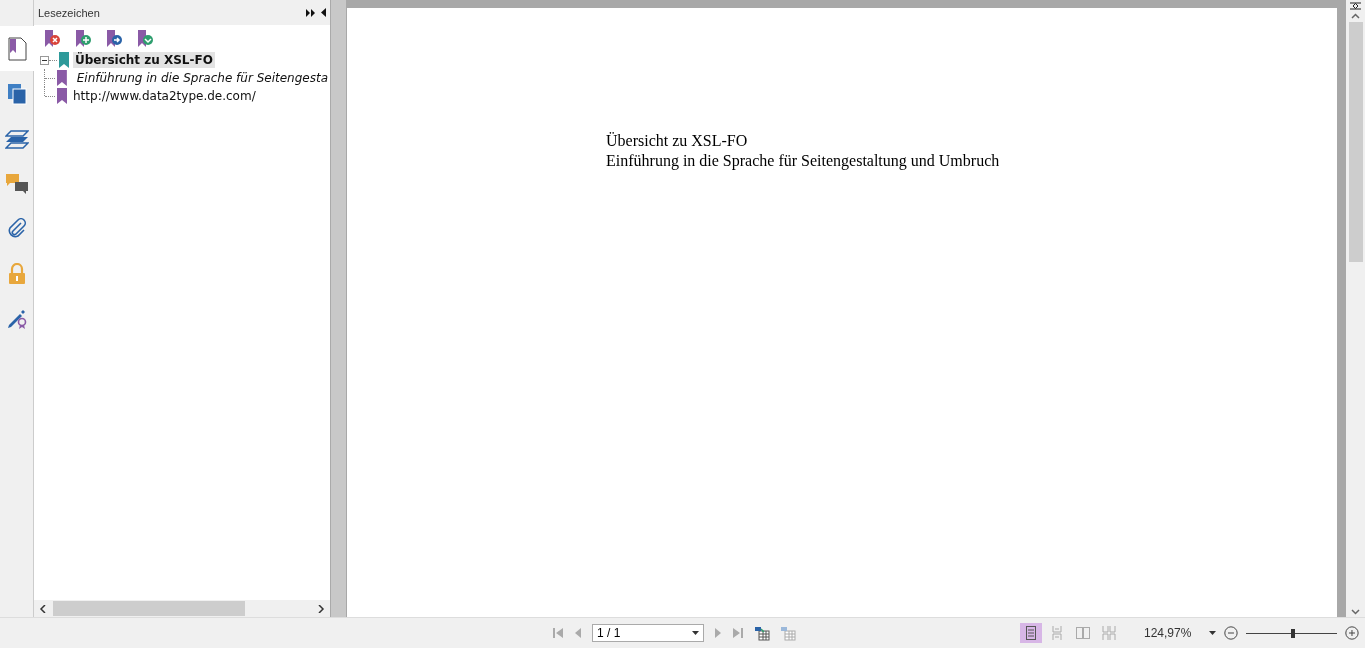 Image resolution: width=1365 pixels, height=648 pixels. I want to click on zoom-dropdown-icon, so click(1213, 633).